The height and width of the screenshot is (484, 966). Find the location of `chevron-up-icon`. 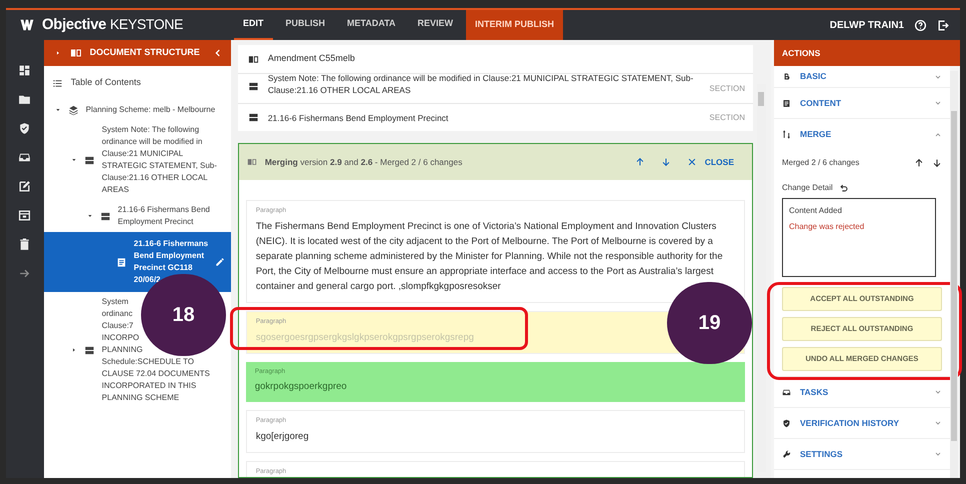

chevron-up-icon is located at coordinates (938, 134).